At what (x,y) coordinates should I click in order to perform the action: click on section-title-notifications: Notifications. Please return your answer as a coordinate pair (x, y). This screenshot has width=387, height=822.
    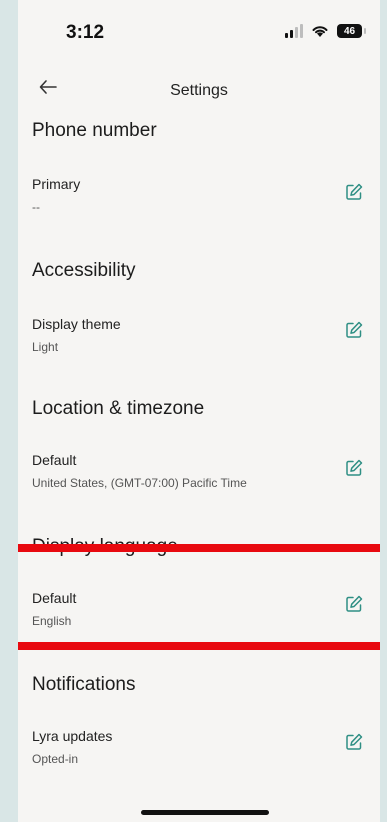
    Looking at the image, I should click on (84, 684).